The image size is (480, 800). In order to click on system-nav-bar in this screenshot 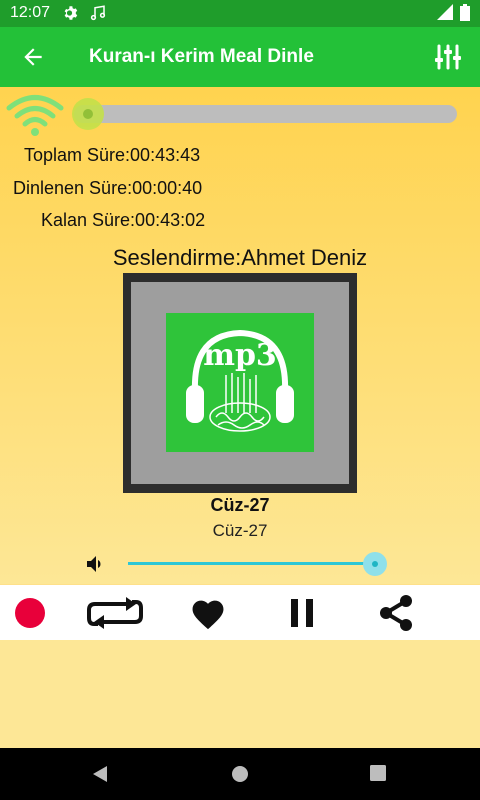, I will do `click(240, 774)`.